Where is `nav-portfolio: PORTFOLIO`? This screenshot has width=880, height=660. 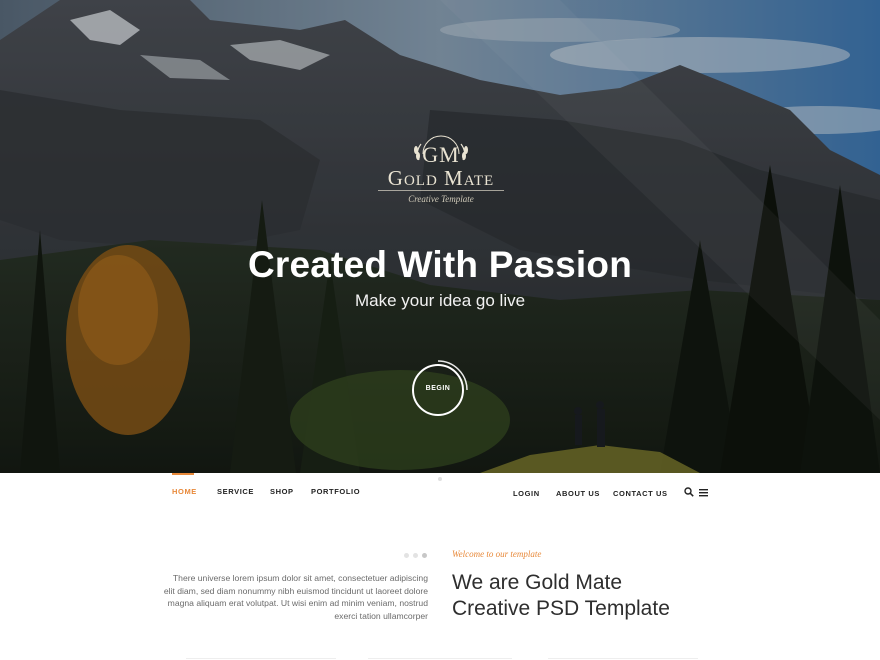
nav-portfolio: PORTFOLIO is located at coordinates (335, 491).